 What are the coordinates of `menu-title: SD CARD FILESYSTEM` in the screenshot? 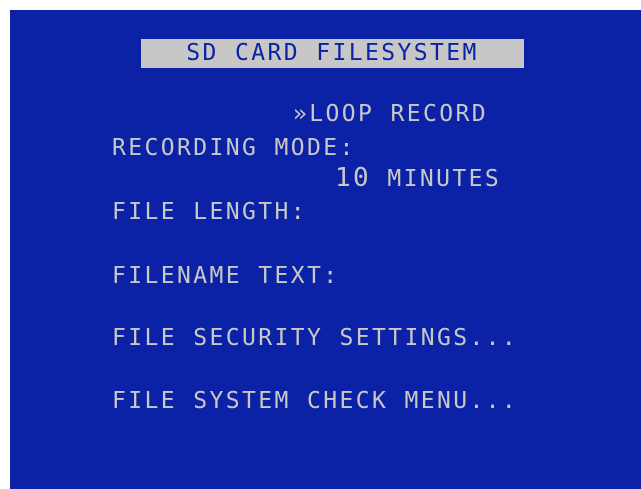 It's located at (332, 53).